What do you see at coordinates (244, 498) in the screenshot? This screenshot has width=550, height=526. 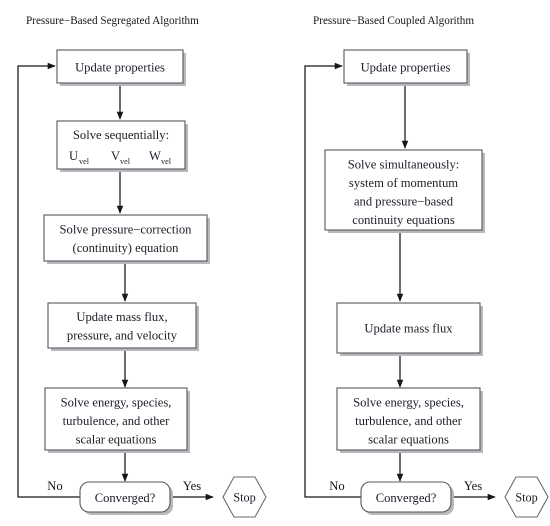 I see `seg-stop-label: Stop` at bounding box center [244, 498].